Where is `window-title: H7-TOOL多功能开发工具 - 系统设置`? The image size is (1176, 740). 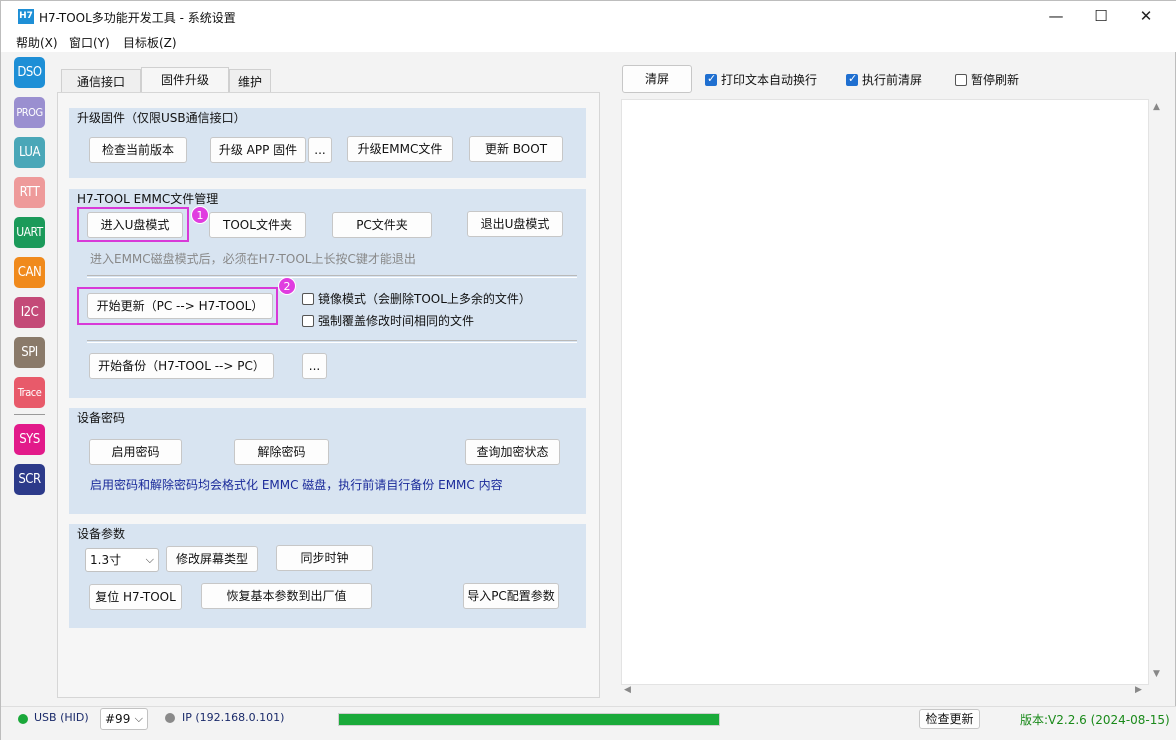 window-title: H7-TOOL多功能开发工具 - 系统设置 is located at coordinates (137, 18).